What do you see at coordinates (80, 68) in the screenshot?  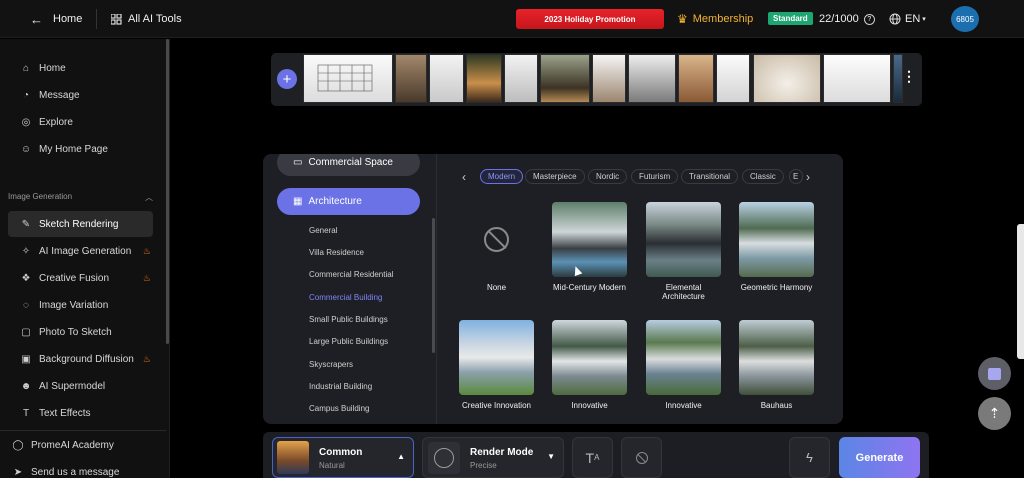 I see `sidebar-item-home: ⌂ Home` at bounding box center [80, 68].